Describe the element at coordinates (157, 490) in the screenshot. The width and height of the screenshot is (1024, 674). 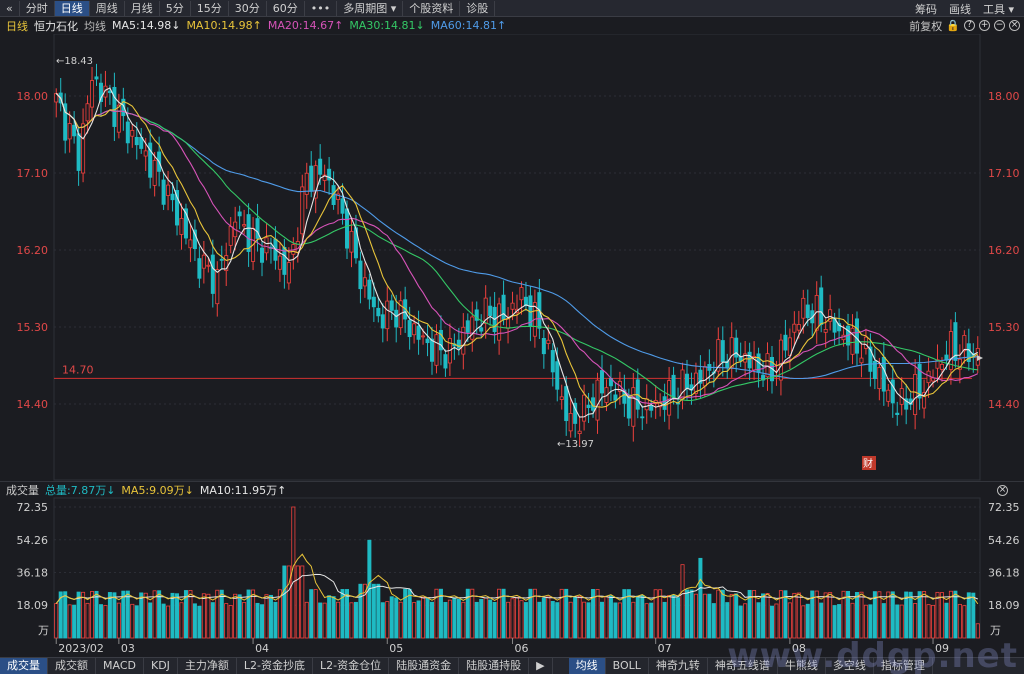
I see `volume-ma5: MA5:9.09万↓` at that location.